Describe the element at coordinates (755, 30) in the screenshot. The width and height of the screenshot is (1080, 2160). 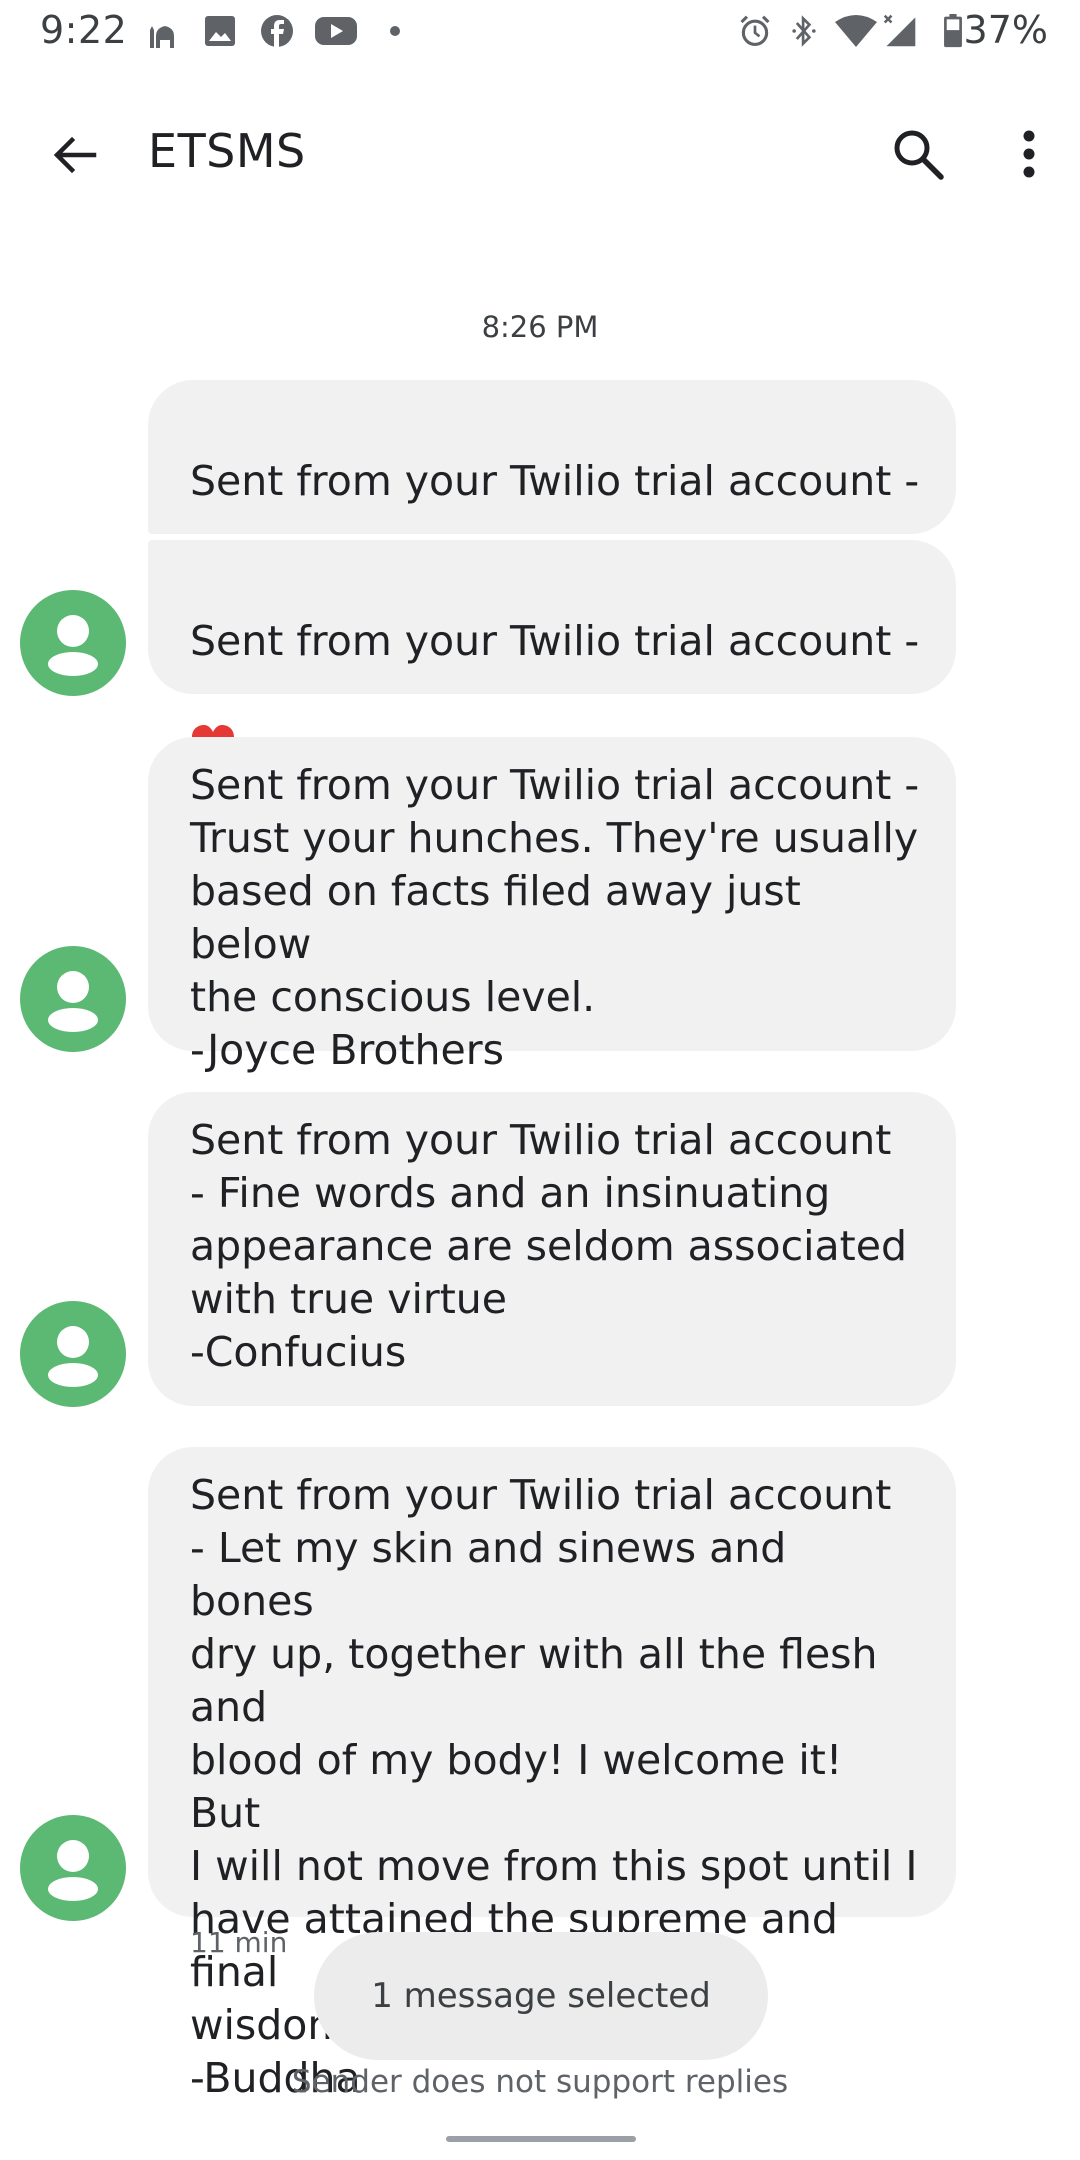
I see `alarm-icon` at that location.